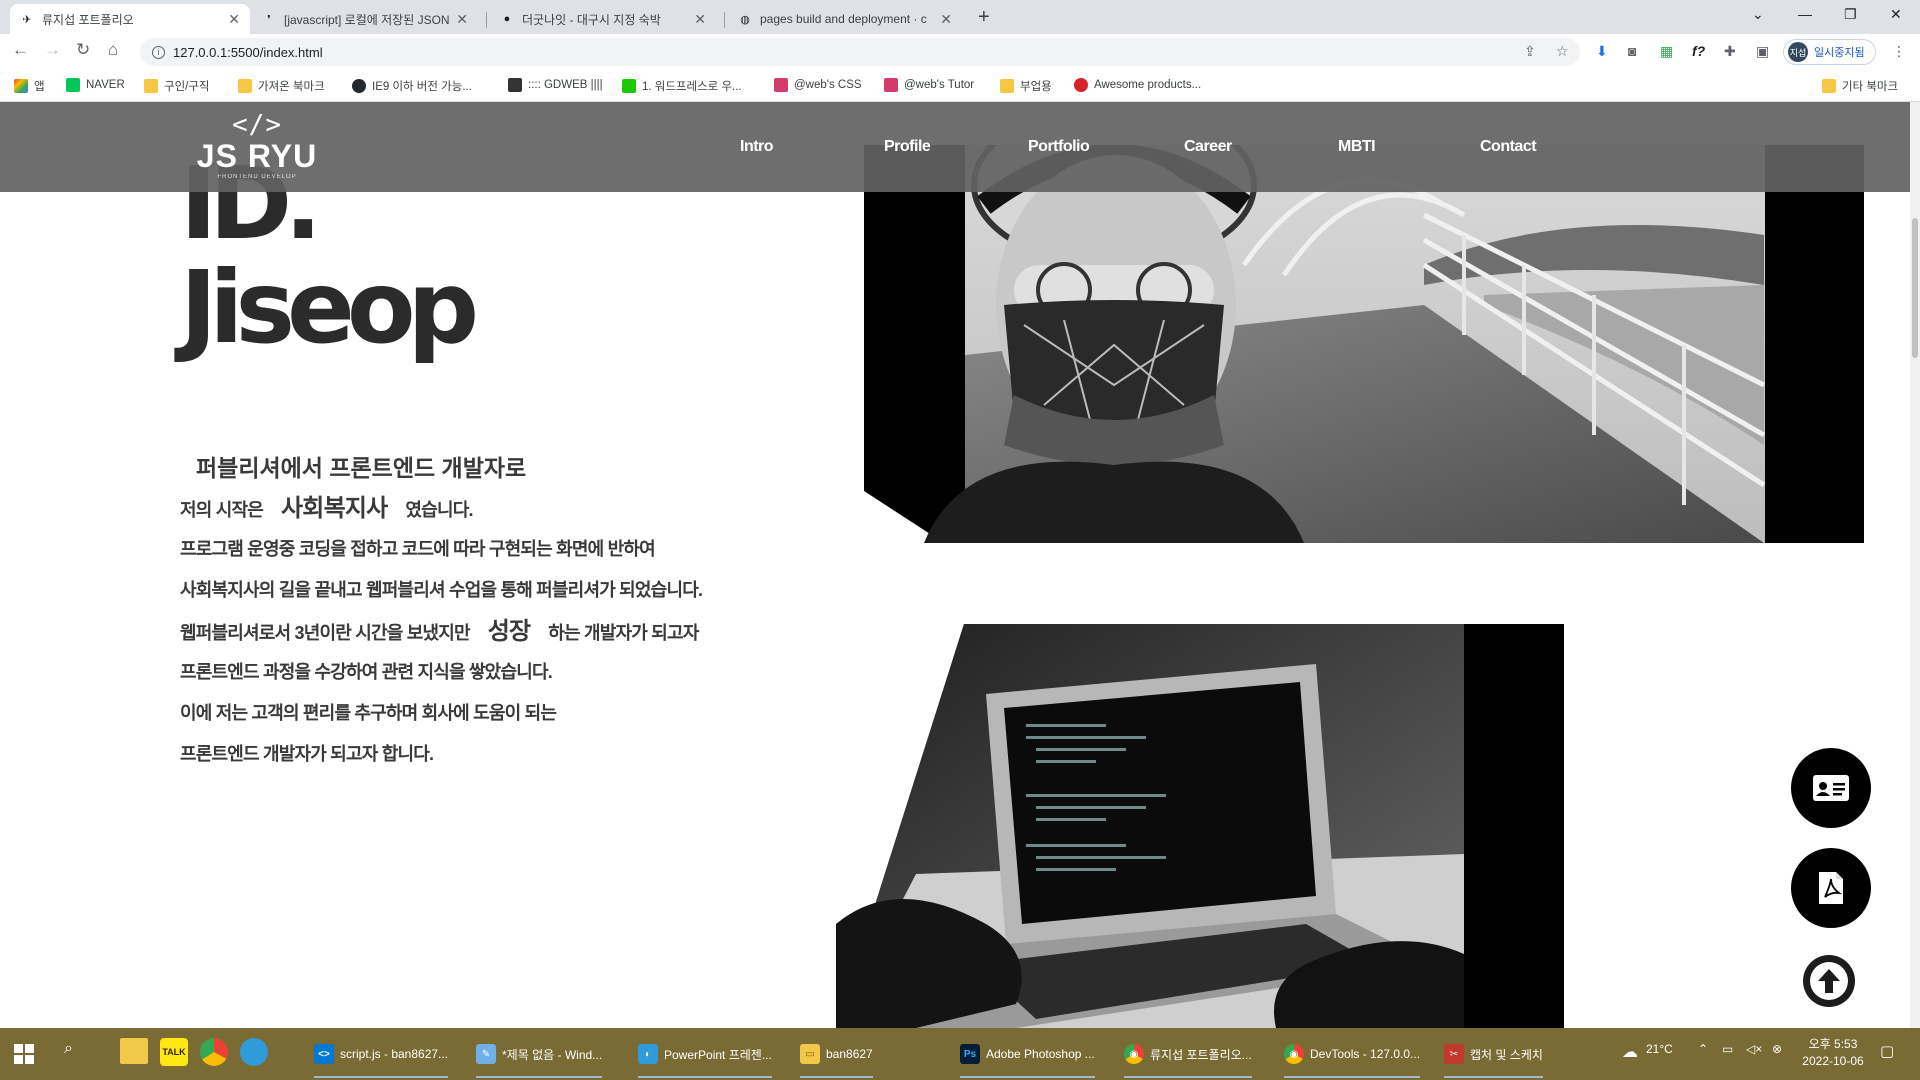  What do you see at coordinates (1562, 51) in the screenshot?
I see `bookmark-star-icon: ☆` at bounding box center [1562, 51].